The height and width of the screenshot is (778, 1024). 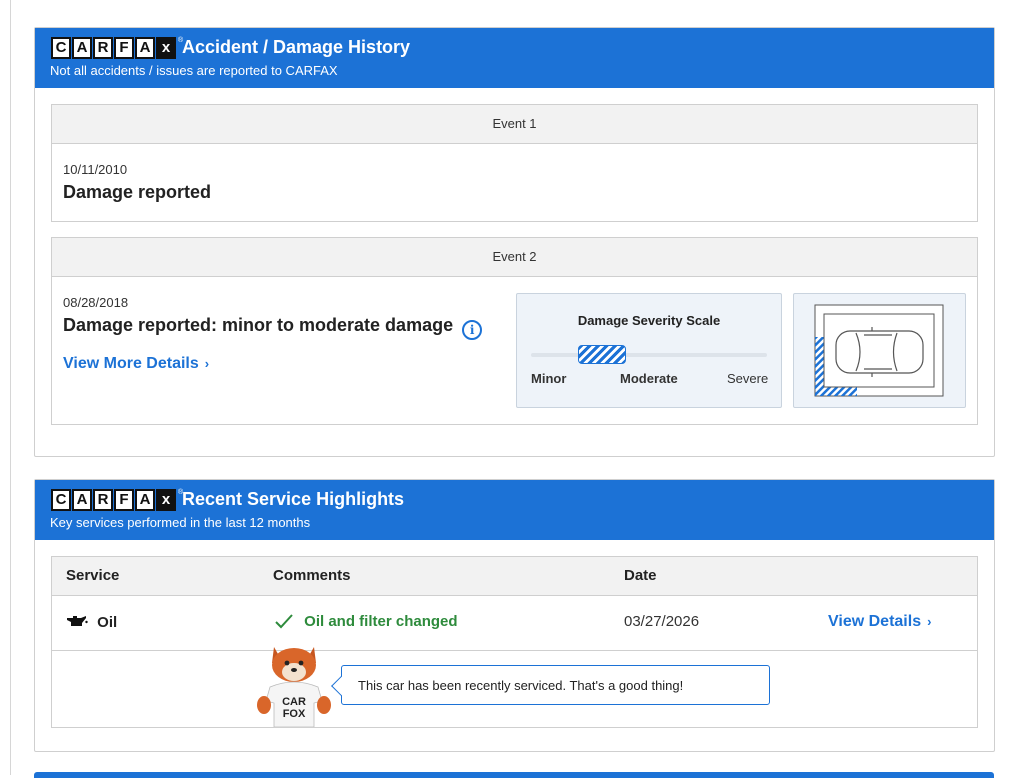 I want to click on damage-location-diagram, so click(x=879, y=350).